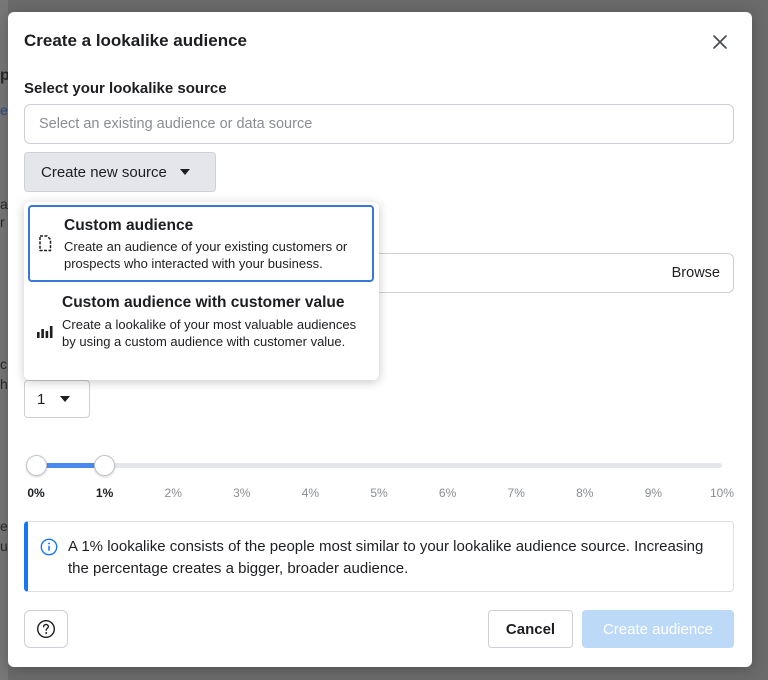  What do you see at coordinates (447, 493) in the screenshot?
I see `slider-tick-label: 6%` at bounding box center [447, 493].